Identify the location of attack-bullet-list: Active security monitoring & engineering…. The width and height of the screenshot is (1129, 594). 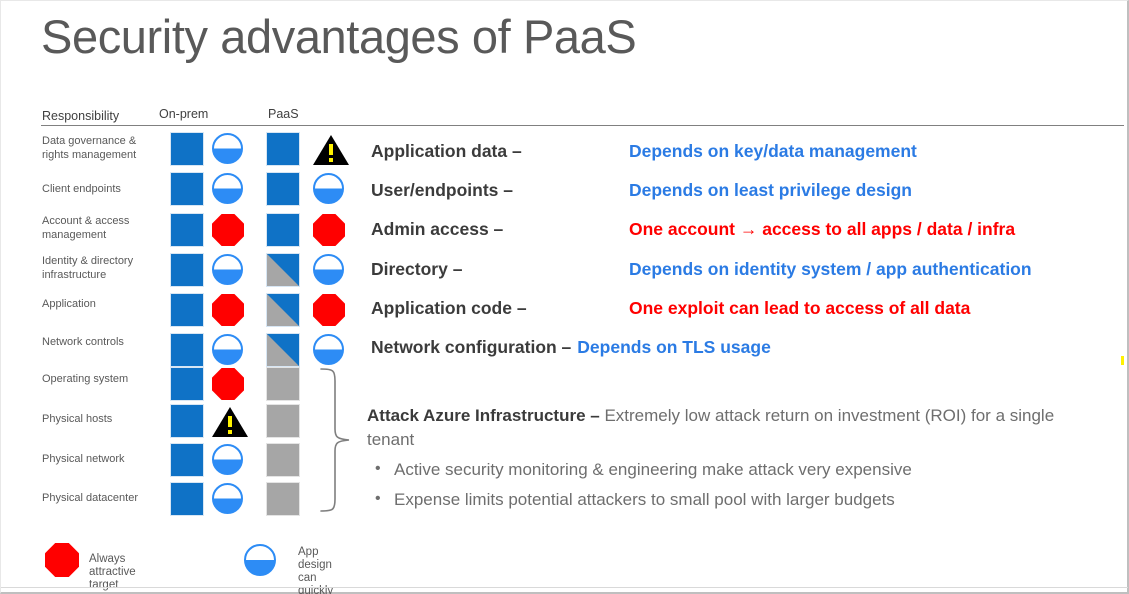
(717, 484).